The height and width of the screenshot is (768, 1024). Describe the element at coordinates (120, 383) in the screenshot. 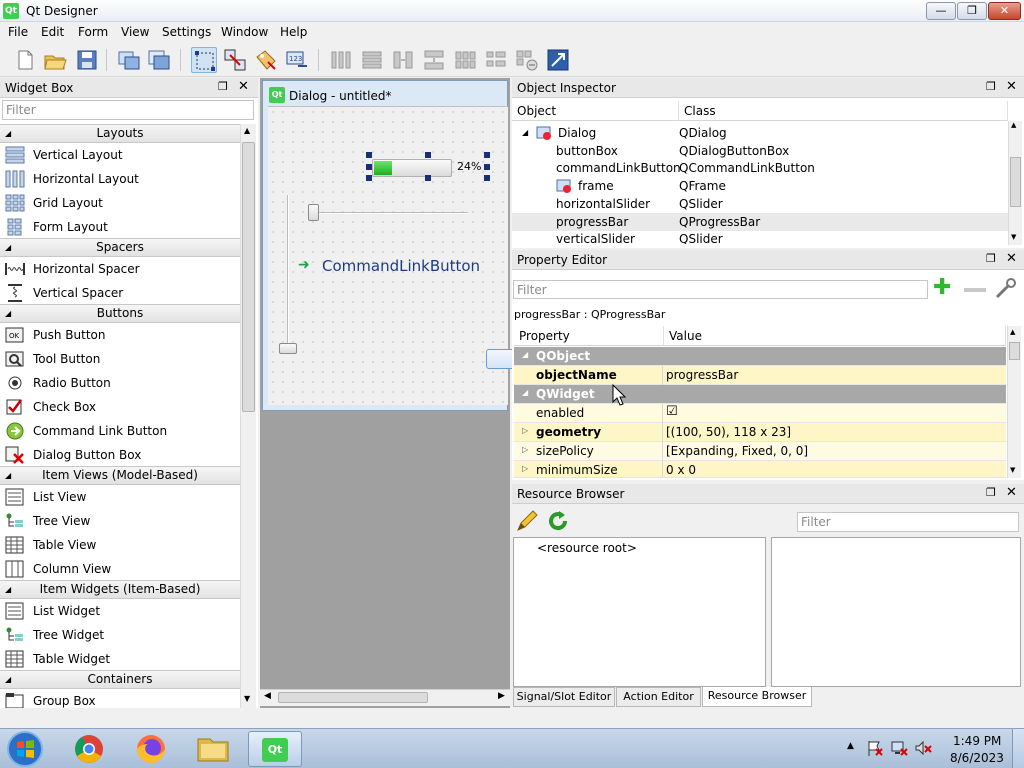

I see `widget-radio-button: Radio Button` at that location.